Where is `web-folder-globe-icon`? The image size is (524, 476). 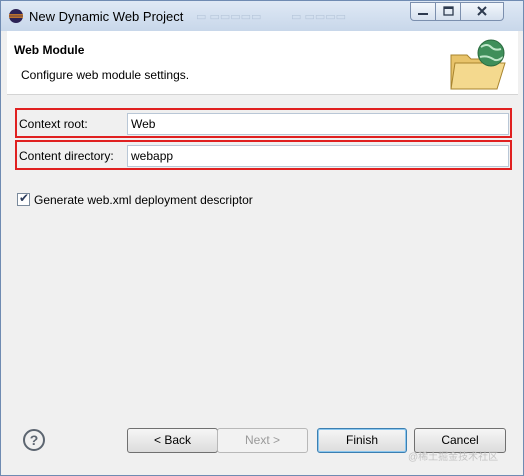 web-folder-globe-icon is located at coordinates (478, 64).